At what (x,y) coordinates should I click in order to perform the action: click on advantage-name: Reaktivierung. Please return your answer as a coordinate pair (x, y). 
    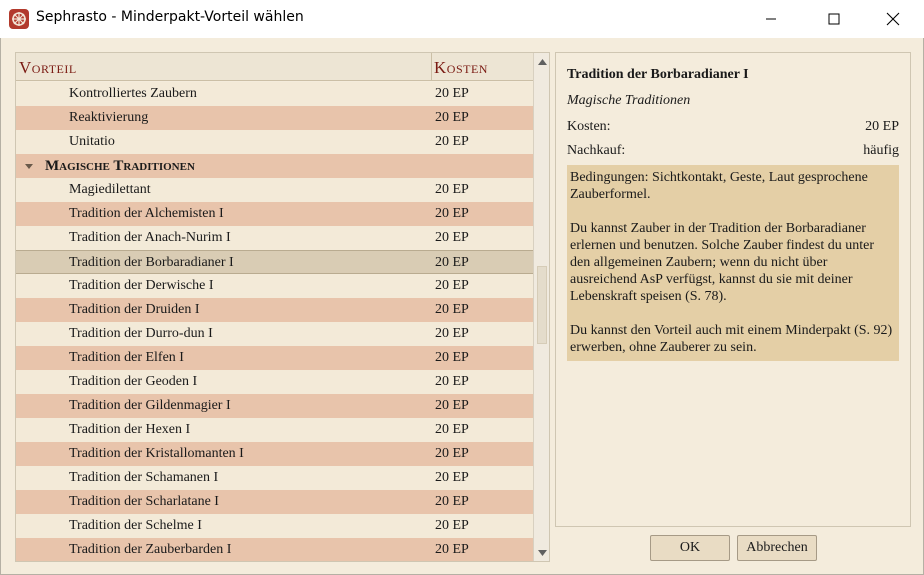
    Looking at the image, I should click on (109, 117).